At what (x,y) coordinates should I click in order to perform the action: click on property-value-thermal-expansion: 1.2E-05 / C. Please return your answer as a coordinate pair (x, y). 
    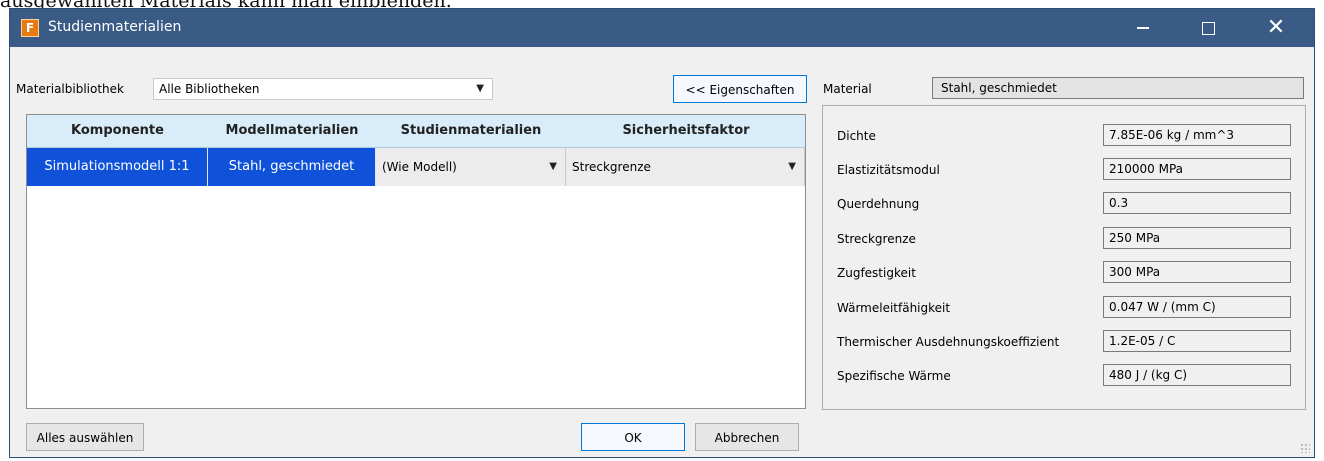
    Looking at the image, I should click on (1197, 341).